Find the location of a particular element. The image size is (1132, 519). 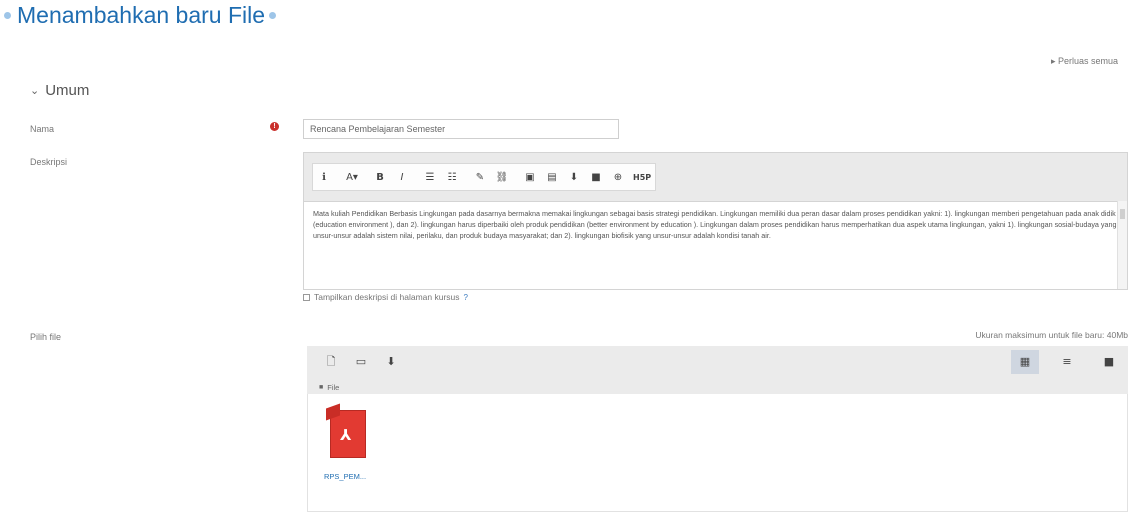

toolbar-italic-button: I is located at coordinates (402, 177).